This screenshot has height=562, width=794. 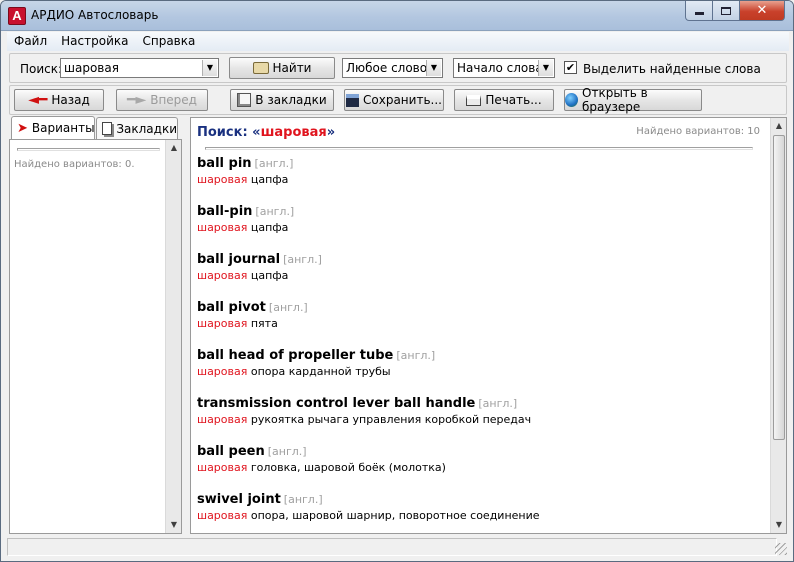 What do you see at coordinates (353, 100) in the screenshot?
I see `save-disk-icon` at bounding box center [353, 100].